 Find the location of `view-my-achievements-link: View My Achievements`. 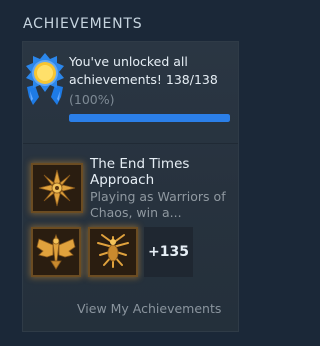

view-my-achievements-link: View My Achievements is located at coordinates (149, 308).